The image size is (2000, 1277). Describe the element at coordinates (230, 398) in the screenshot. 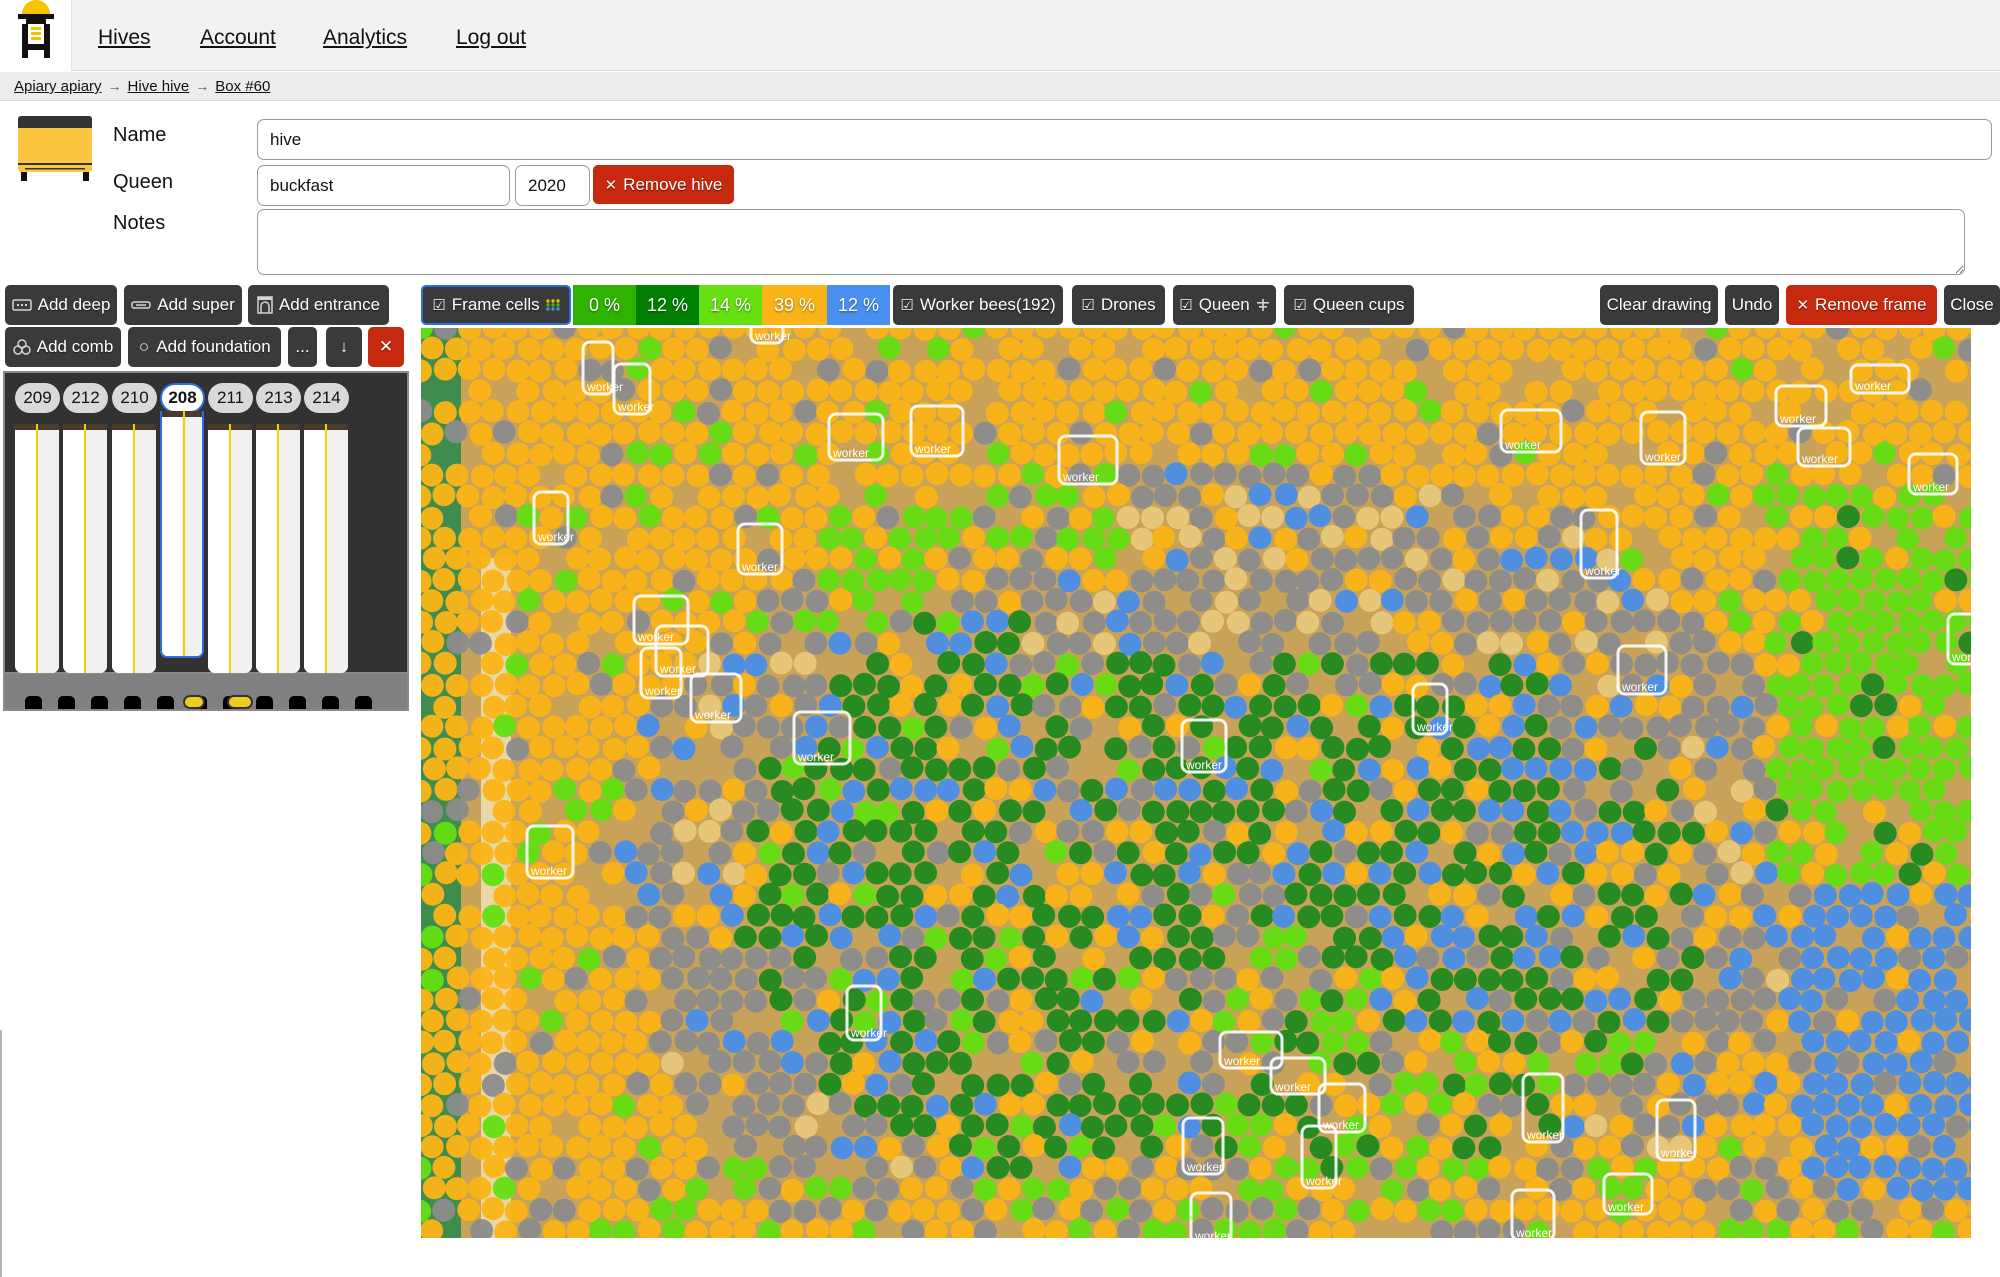

I see `frame-tab-211: 211` at that location.